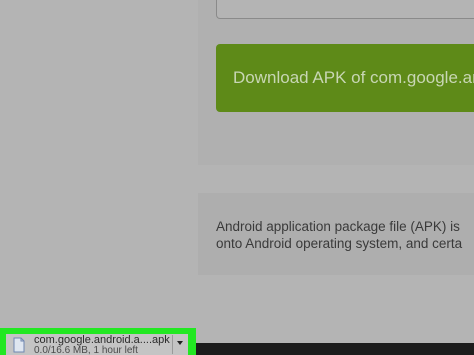  What do you see at coordinates (345, 78) in the screenshot?
I see `download-apk-button: Download APK of com.google.android` at bounding box center [345, 78].